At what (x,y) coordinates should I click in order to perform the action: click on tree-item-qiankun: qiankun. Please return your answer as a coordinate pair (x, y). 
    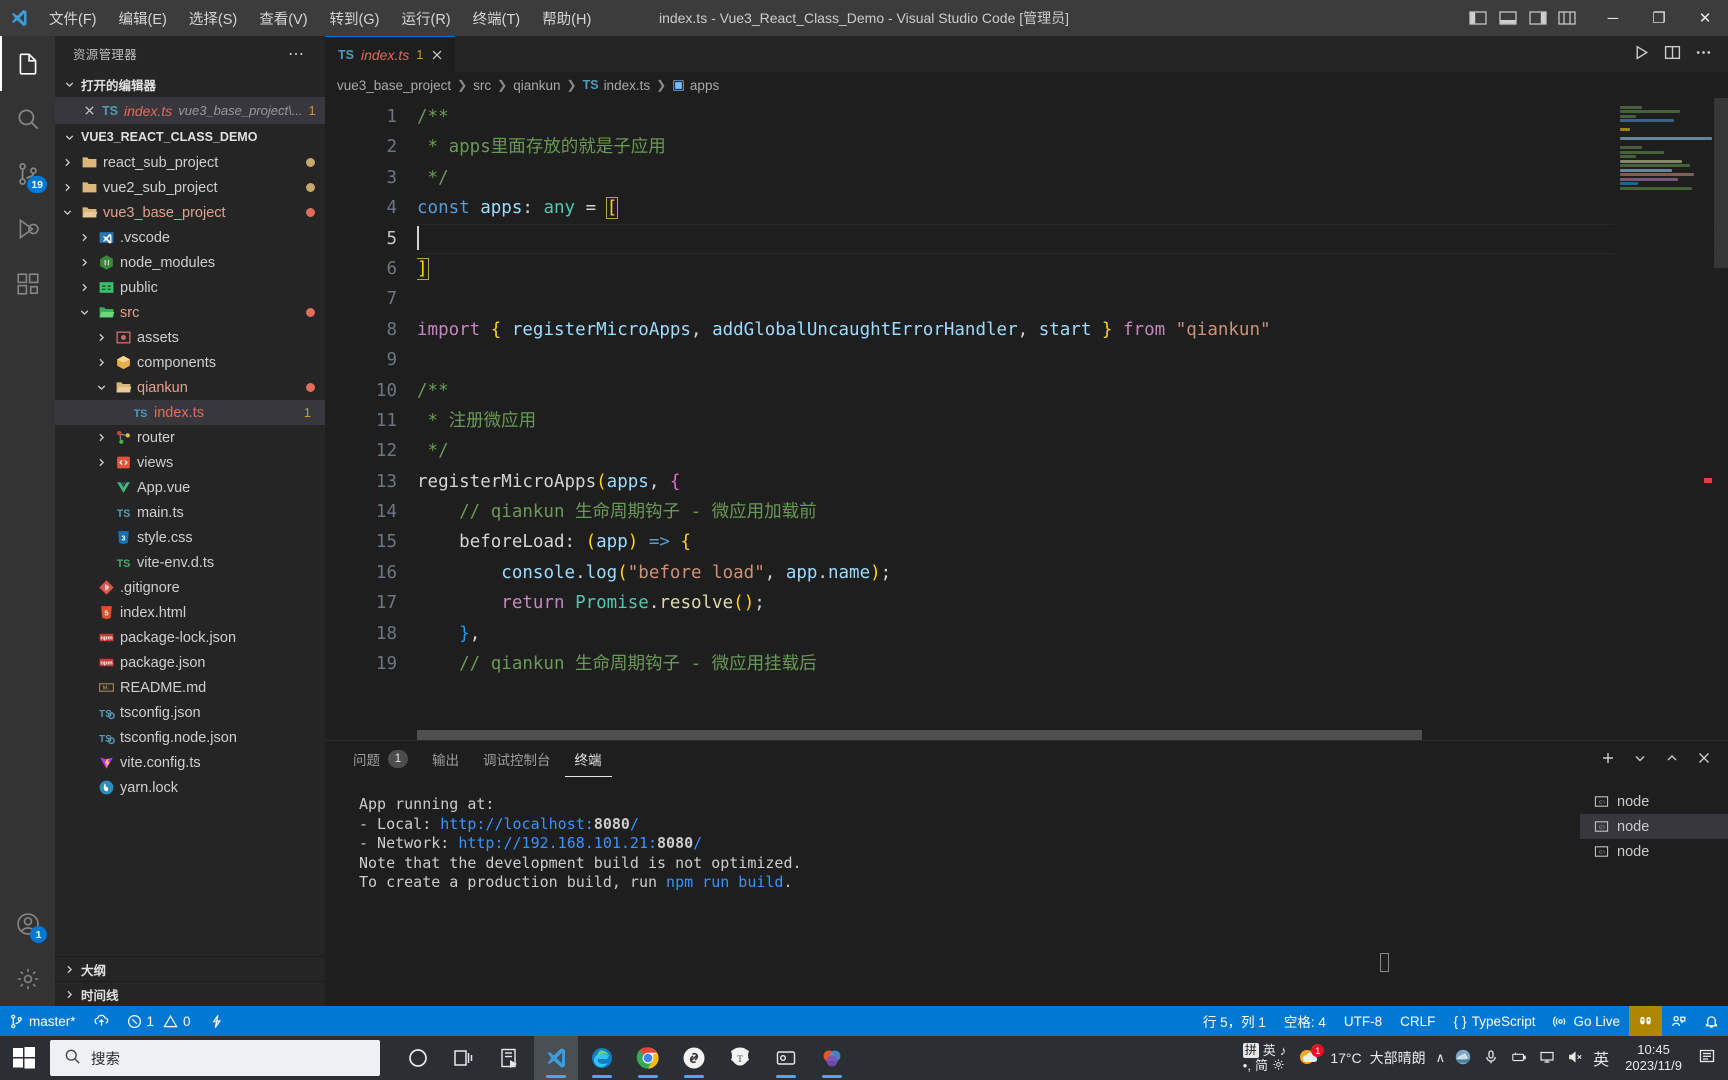
    Looking at the image, I should click on (190, 387).